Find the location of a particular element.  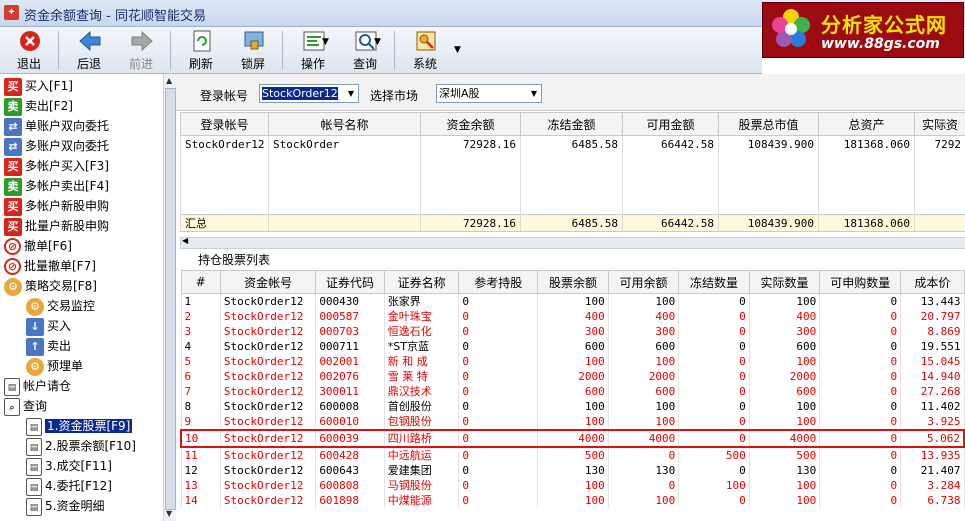

exit-button: 退出 is located at coordinates (29, 50).